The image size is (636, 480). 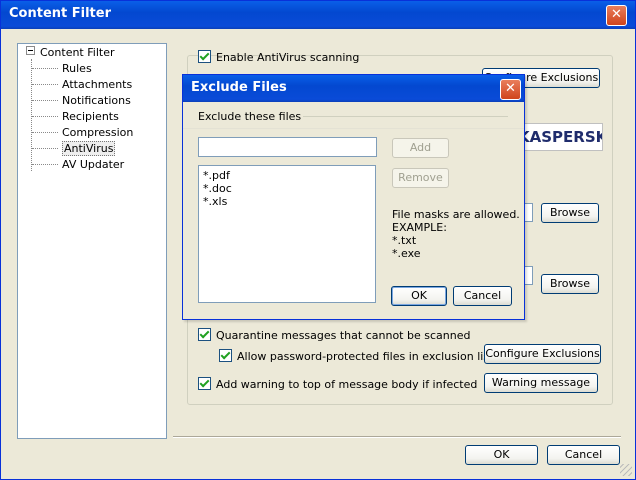 What do you see at coordinates (397, 437) in the screenshot?
I see `footer-divider` at bounding box center [397, 437].